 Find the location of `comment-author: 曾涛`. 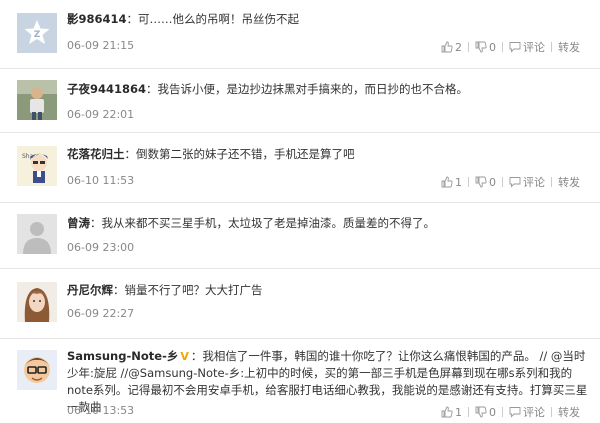

comment-author: 曾涛 is located at coordinates (78, 223).